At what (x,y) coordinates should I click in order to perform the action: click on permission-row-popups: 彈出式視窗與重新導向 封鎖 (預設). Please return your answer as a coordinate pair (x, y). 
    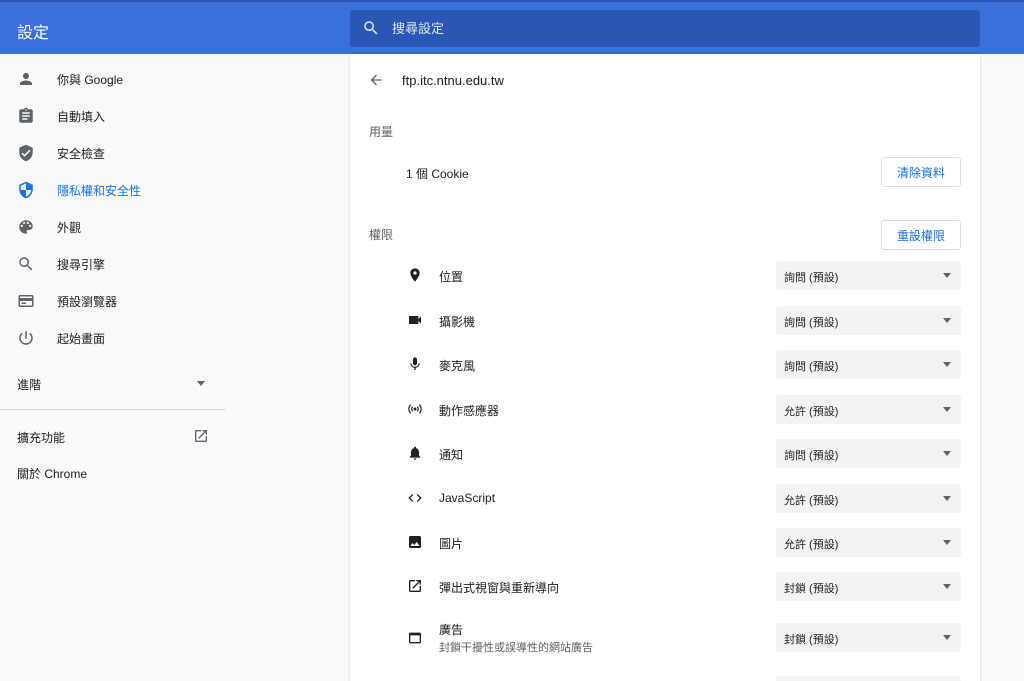
    Looking at the image, I should click on (665, 586).